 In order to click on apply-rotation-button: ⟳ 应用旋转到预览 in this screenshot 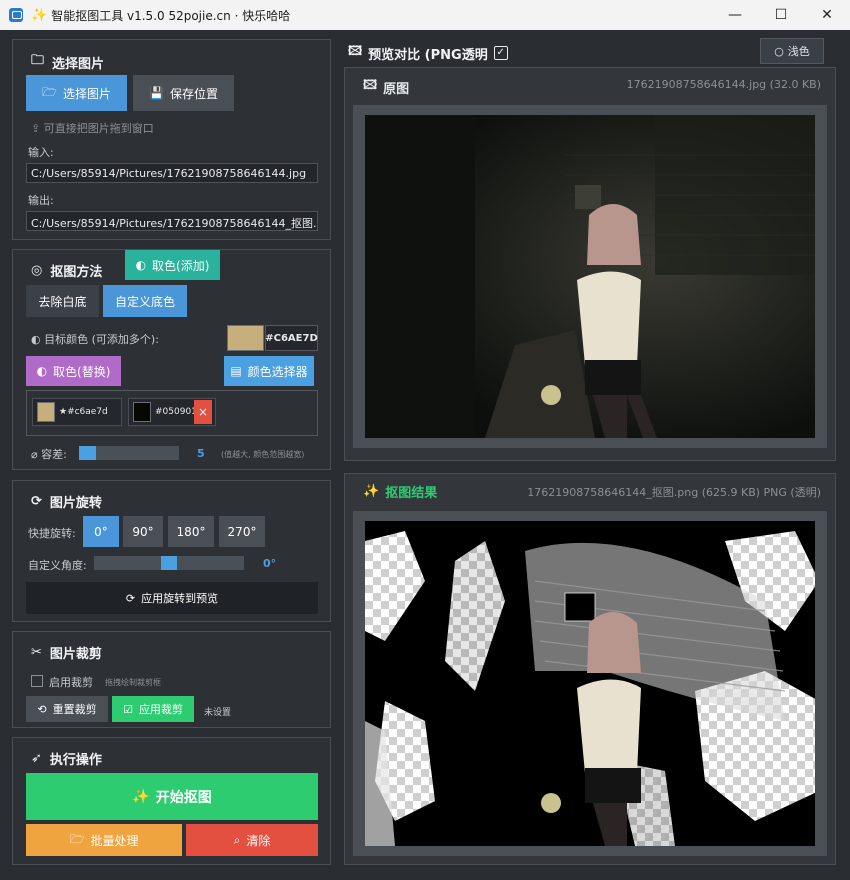, I will do `click(172, 598)`.